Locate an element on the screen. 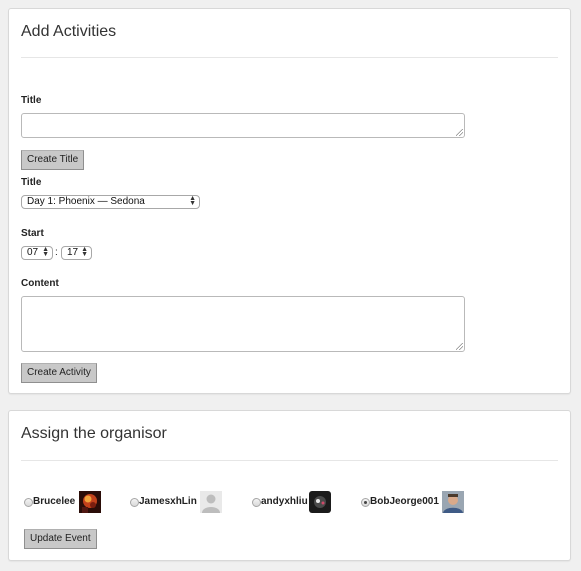 Image resolution: width=581 pixels, height=571 pixels. organisor-name: BobJeorge001 is located at coordinates (404, 501).